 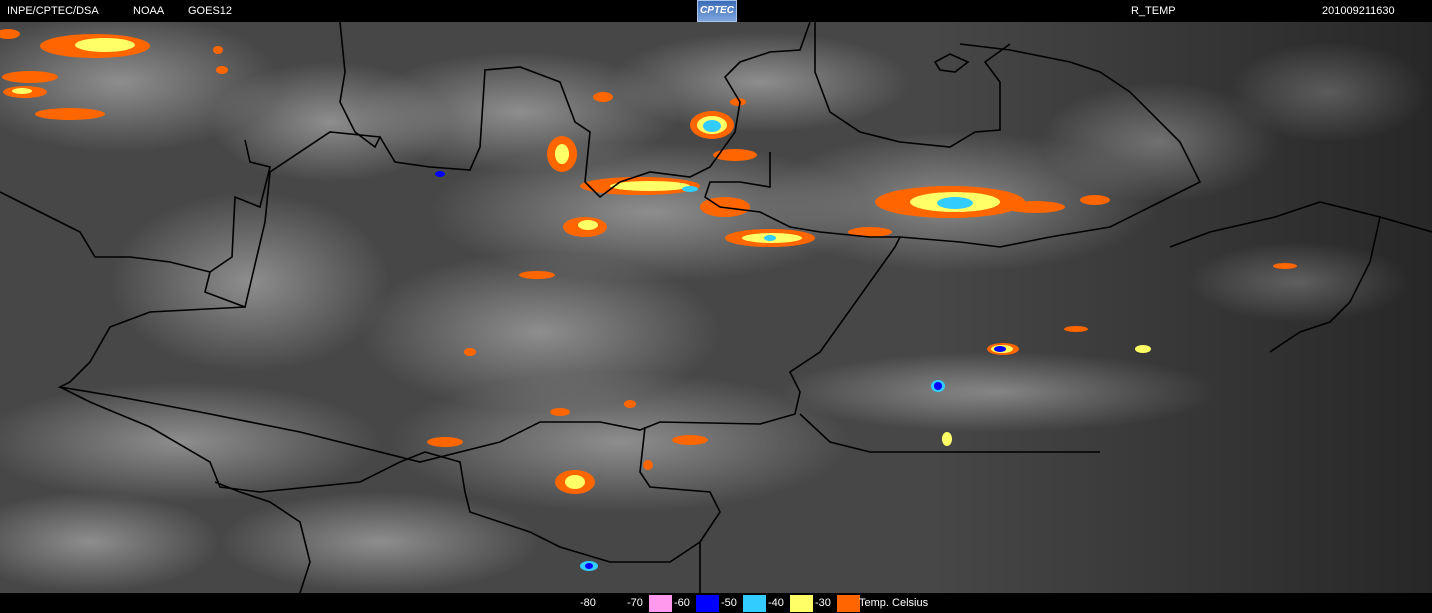 I want to click on legend-label: -50, so click(x=729, y=603).